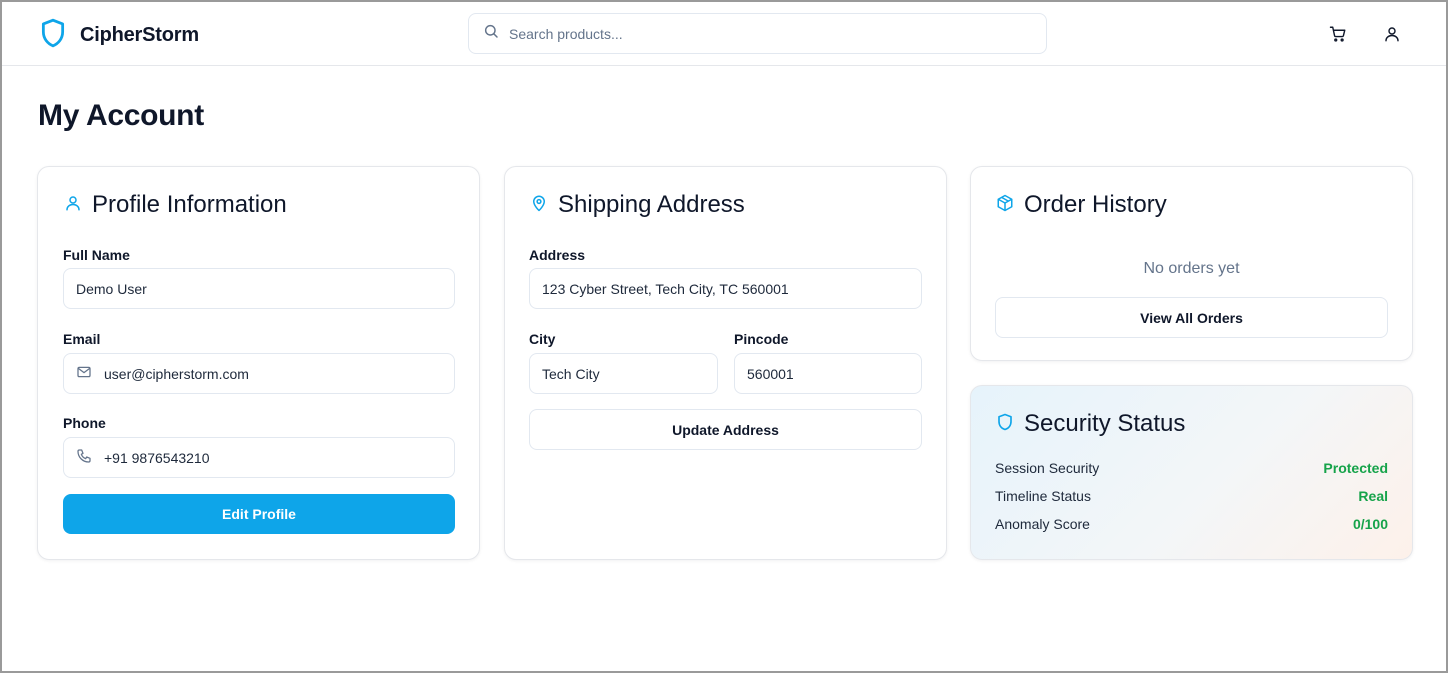 The width and height of the screenshot is (1448, 673). What do you see at coordinates (84, 457) in the screenshot?
I see `phone-icon` at bounding box center [84, 457].